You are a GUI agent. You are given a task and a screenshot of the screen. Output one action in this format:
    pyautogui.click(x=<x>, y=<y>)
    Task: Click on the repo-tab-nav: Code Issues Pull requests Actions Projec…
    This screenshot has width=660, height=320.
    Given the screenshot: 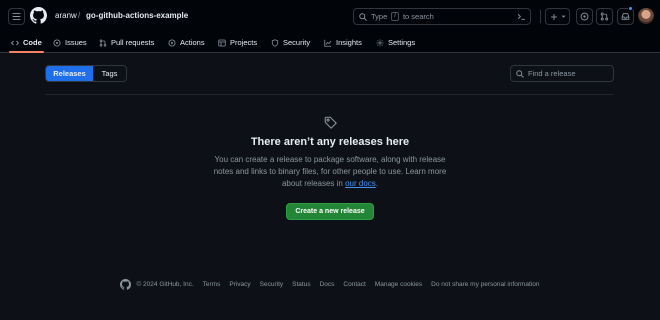 What is the action you would take?
    pyautogui.click(x=330, y=42)
    